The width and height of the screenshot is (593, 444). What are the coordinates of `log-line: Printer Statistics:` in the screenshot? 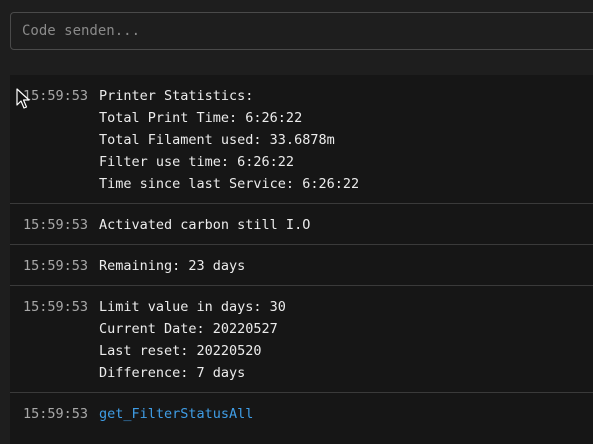 It's located at (176, 96).